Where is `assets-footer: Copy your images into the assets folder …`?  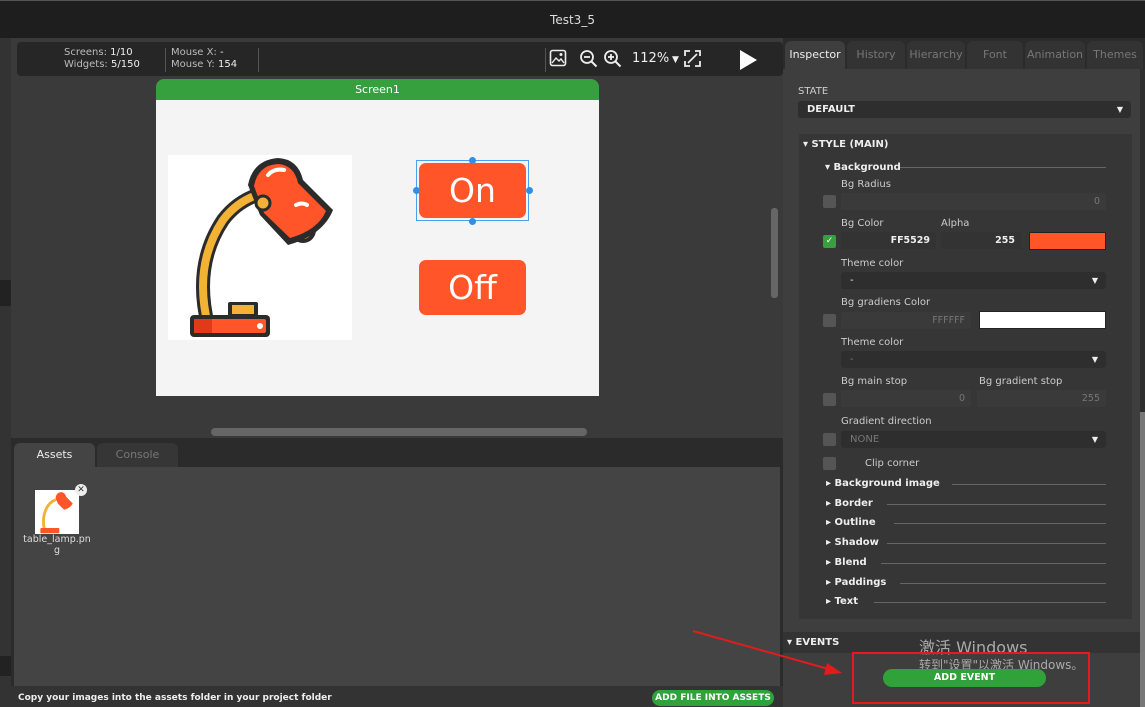 assets-footer: Copy your images into the assets folder … is located at coordinates (397, 696).